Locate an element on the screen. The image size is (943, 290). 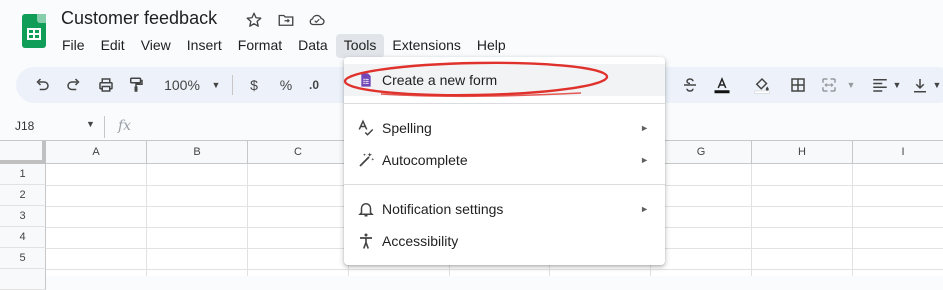
print-icon is located at coordinates (106, 85).